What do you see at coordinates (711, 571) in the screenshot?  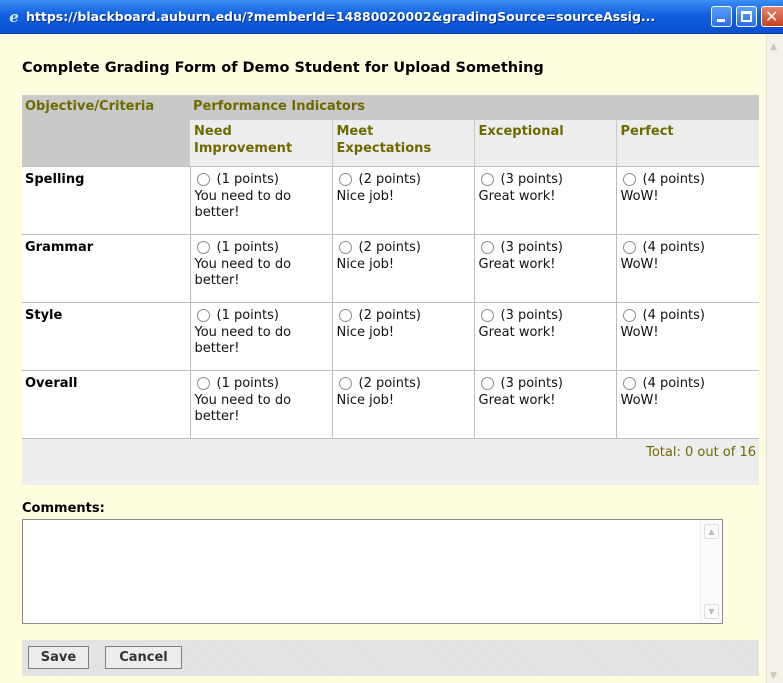 I see `comments-scrollbar: ▲ ▼` at bounding box center [711, 571].